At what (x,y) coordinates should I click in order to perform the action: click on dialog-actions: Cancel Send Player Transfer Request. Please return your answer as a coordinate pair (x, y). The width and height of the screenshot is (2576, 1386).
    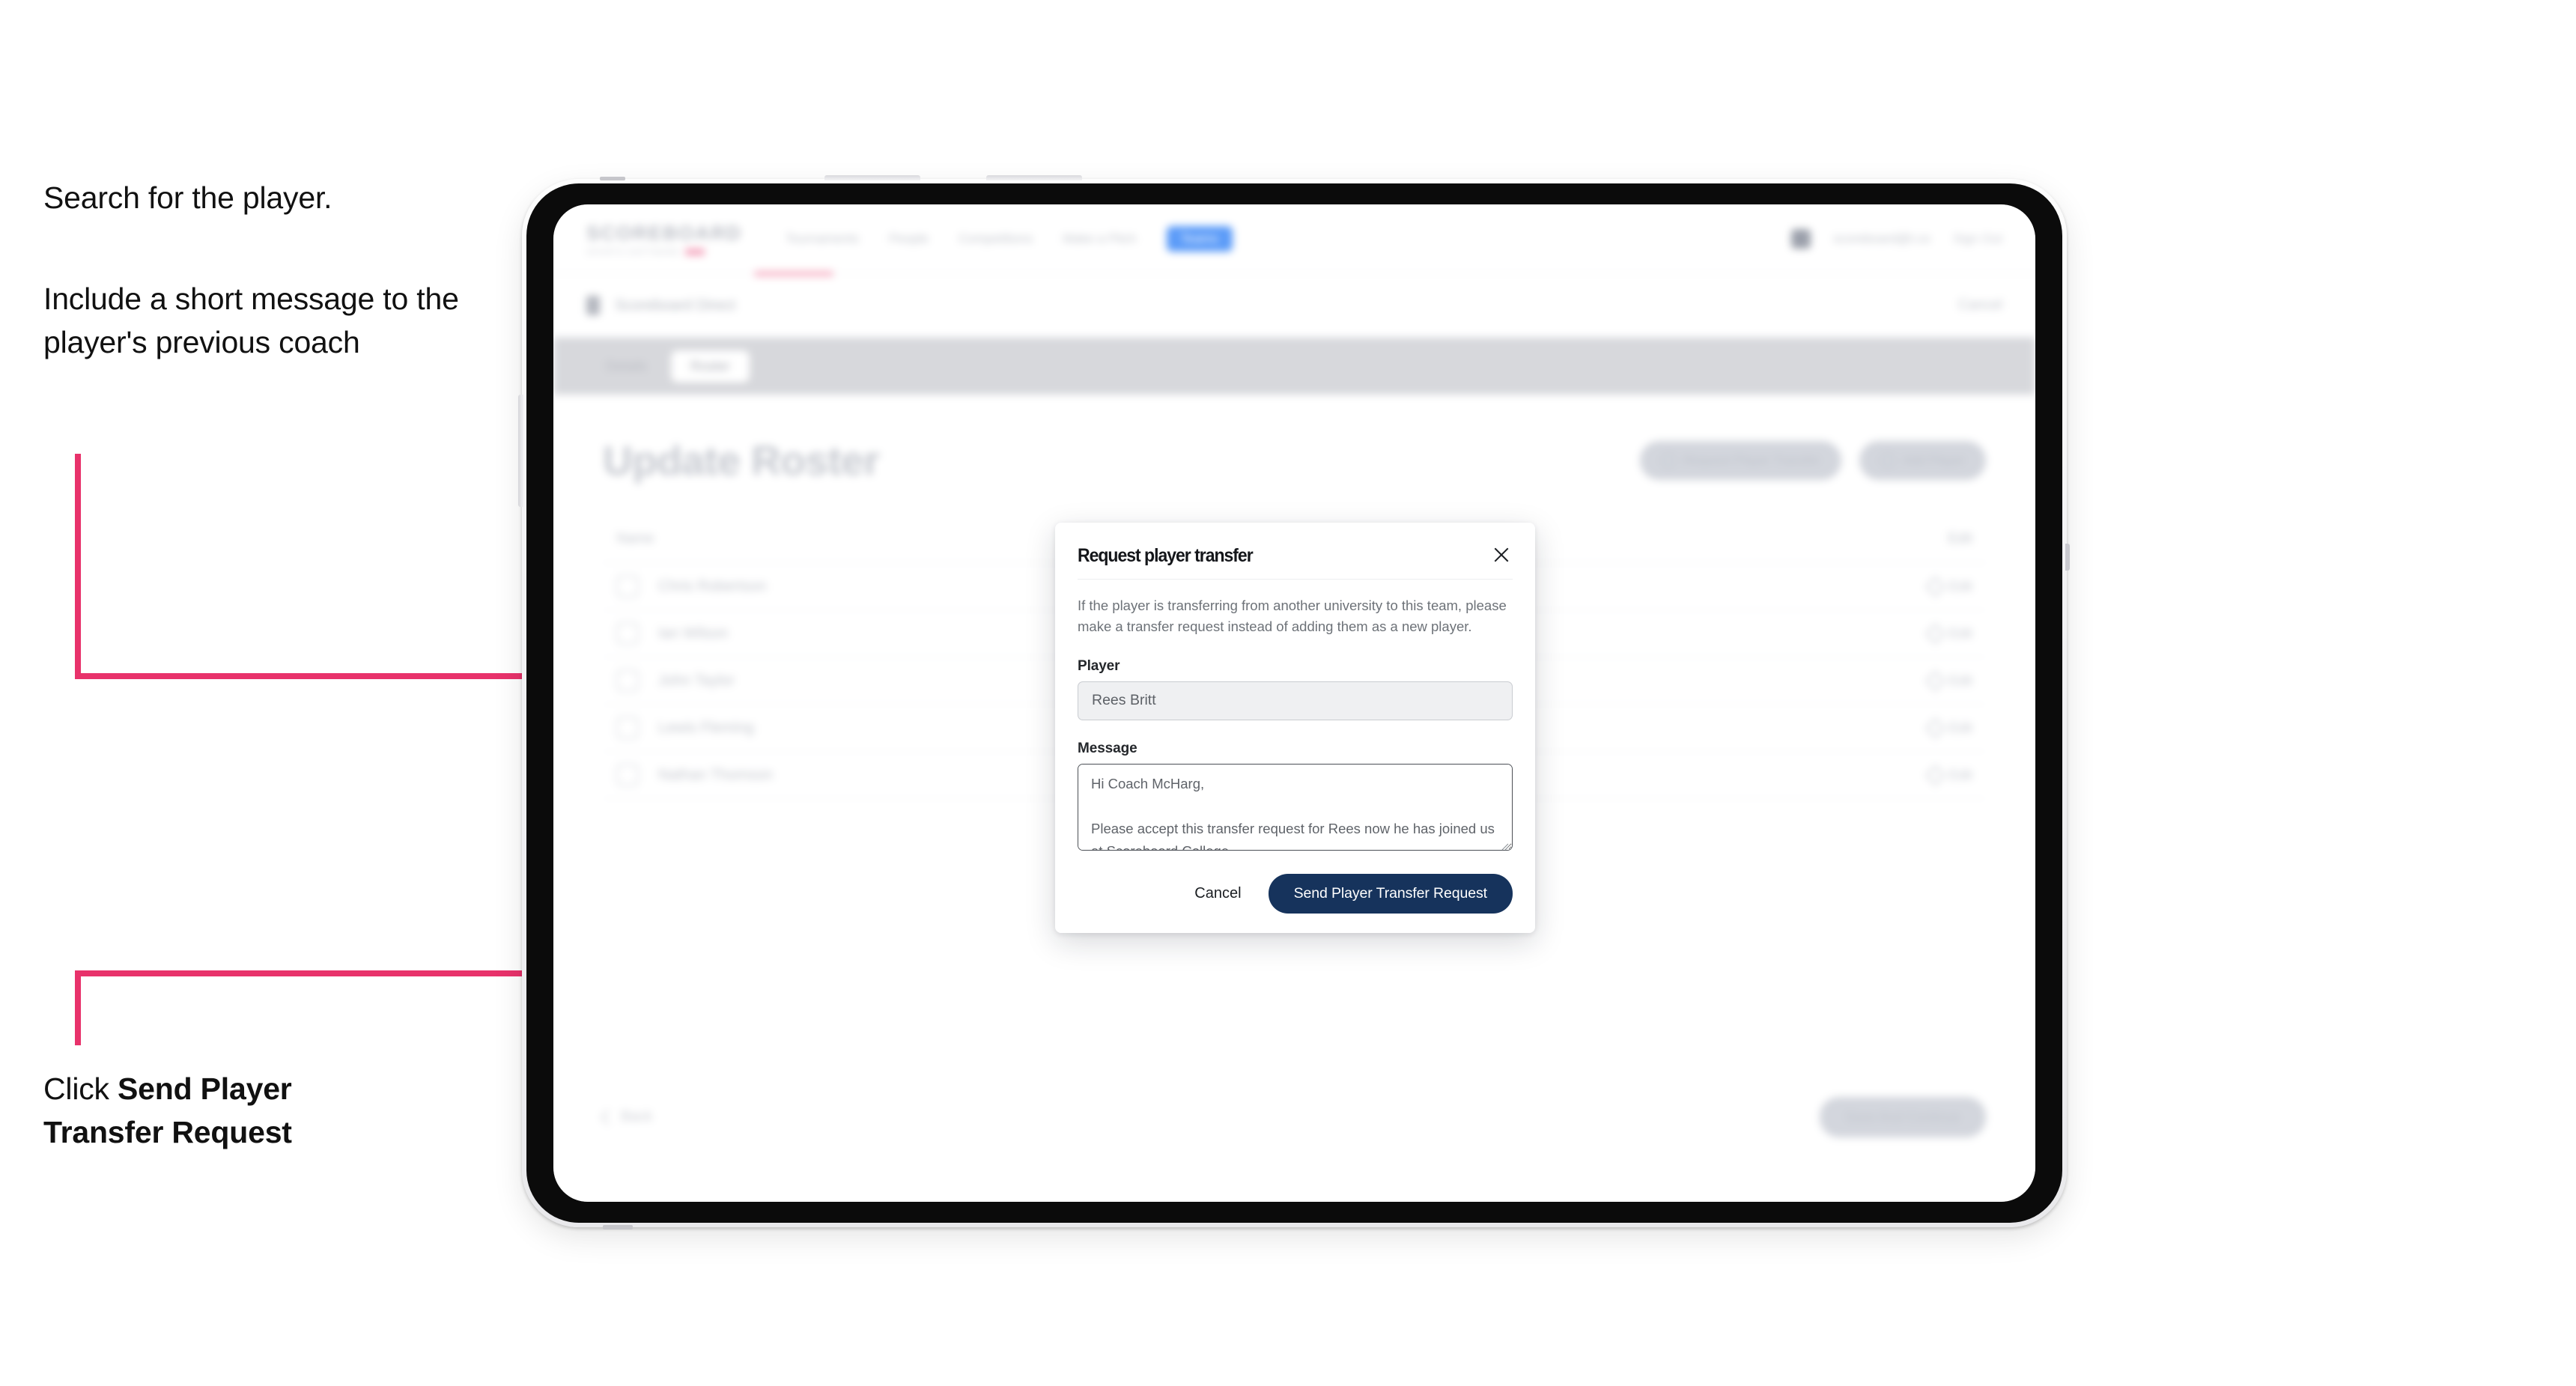
    Looking at the image, I should click on (1295, 894).